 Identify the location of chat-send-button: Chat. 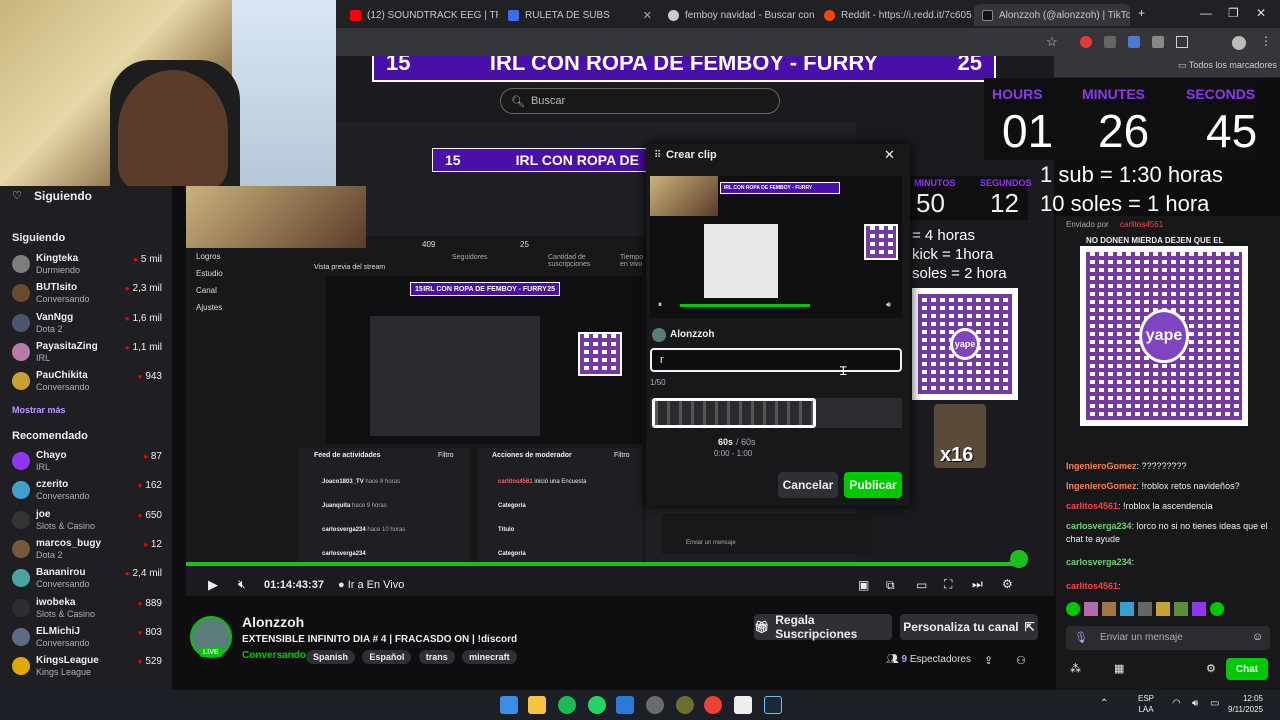
(1247, 669).